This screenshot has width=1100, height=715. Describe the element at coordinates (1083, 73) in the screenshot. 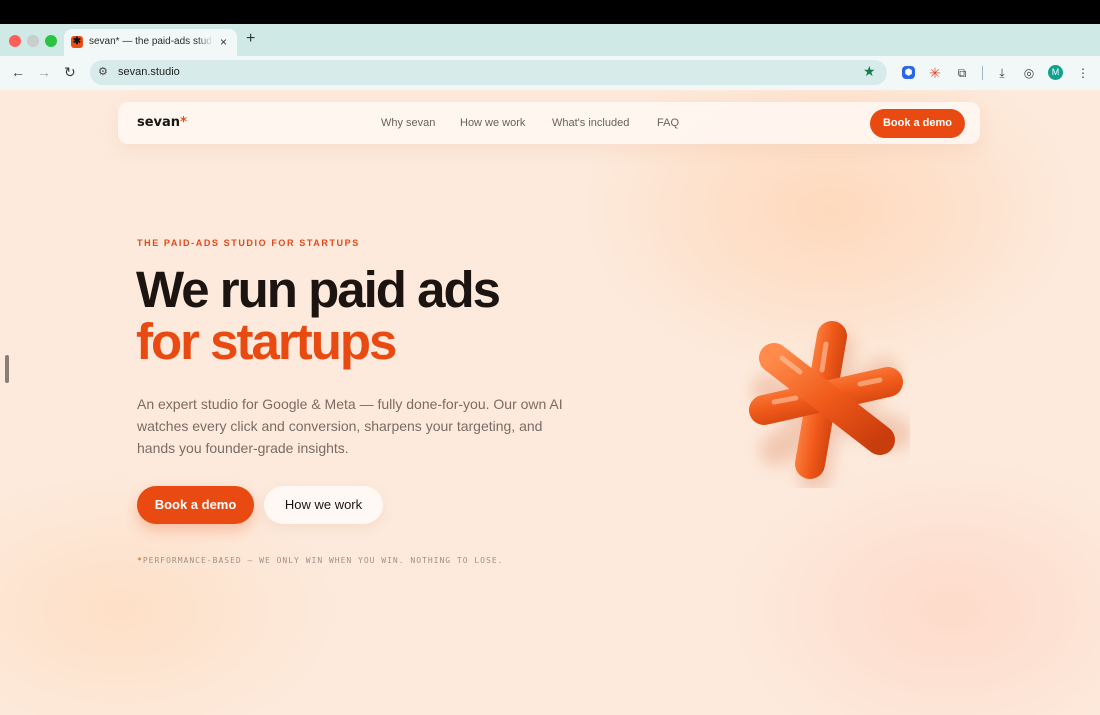

I see `menu-icon: ⋮` at that location.